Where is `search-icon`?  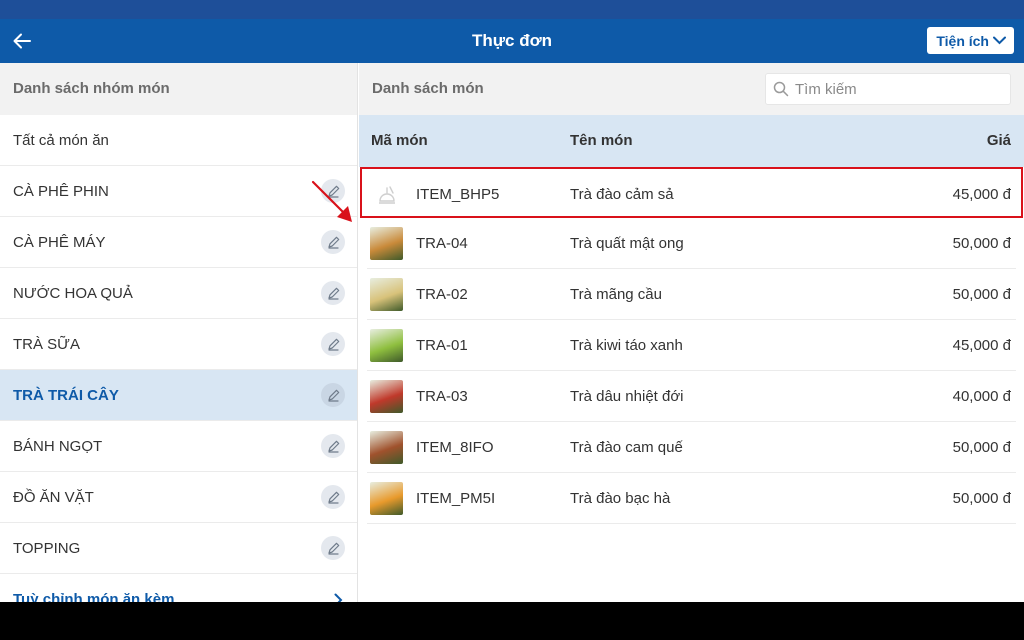 search-icon is located at coordinates (781, 89).